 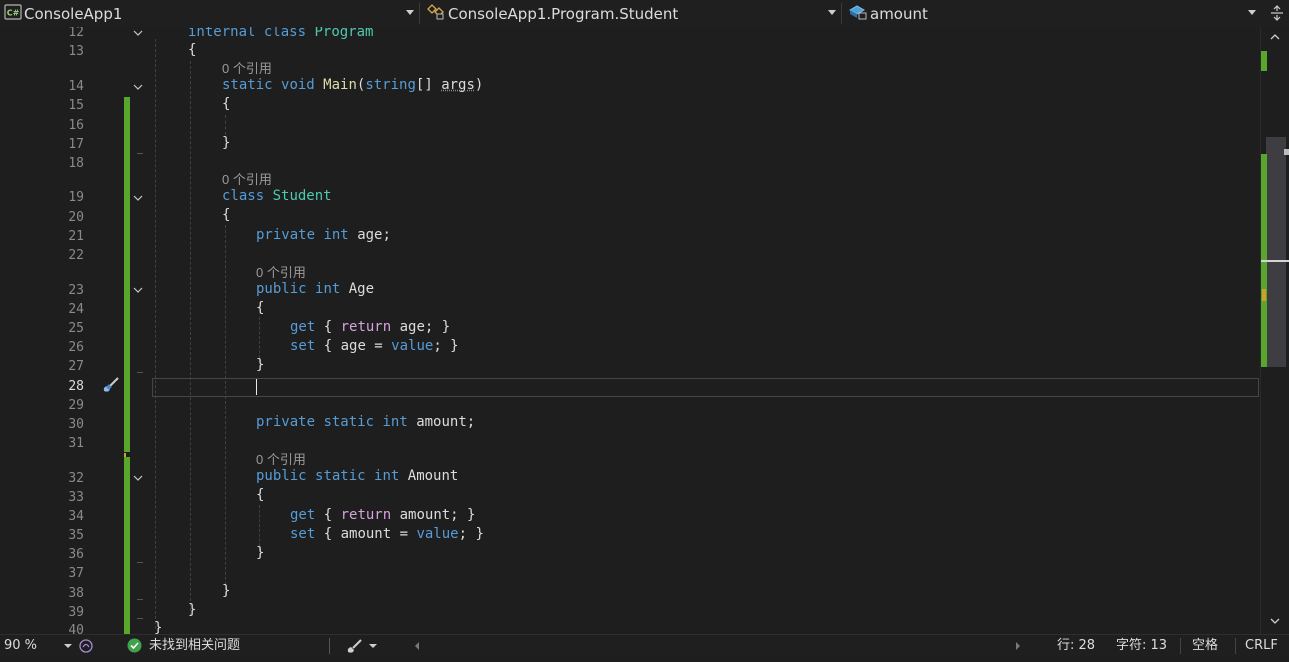 What do you see at coordinates (209, 13) in the screenshot?
I see `project-dropdown: C# ConsoleApp1` at bounding box center [209, 13].